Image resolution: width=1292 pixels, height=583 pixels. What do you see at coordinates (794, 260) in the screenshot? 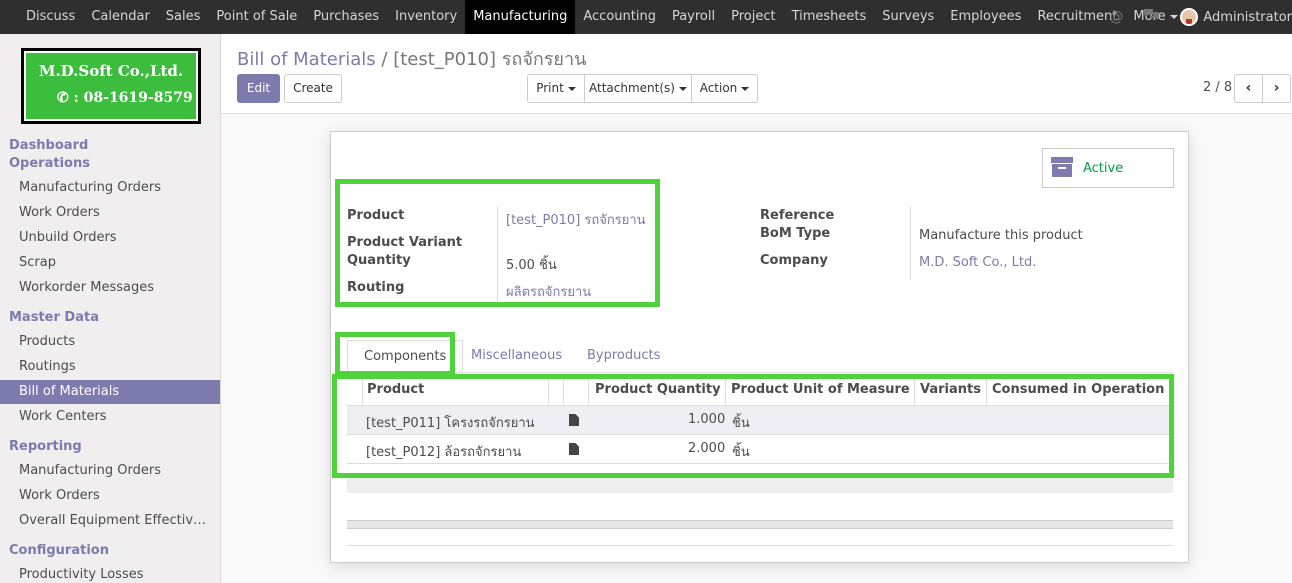
I see `company-label: Company` at bounding box center [794, 260].